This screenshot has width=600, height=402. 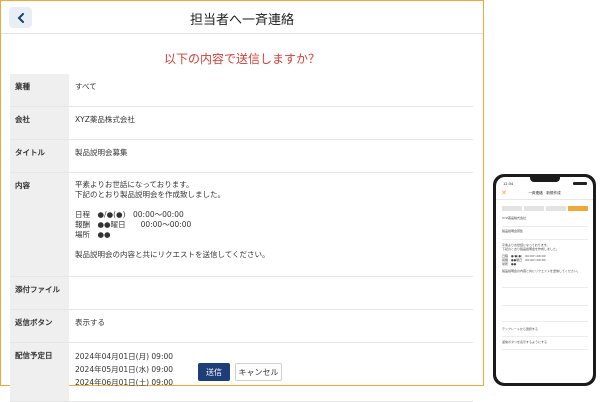 I want to click on phone-attachment-field, so click(x=545, y=300).